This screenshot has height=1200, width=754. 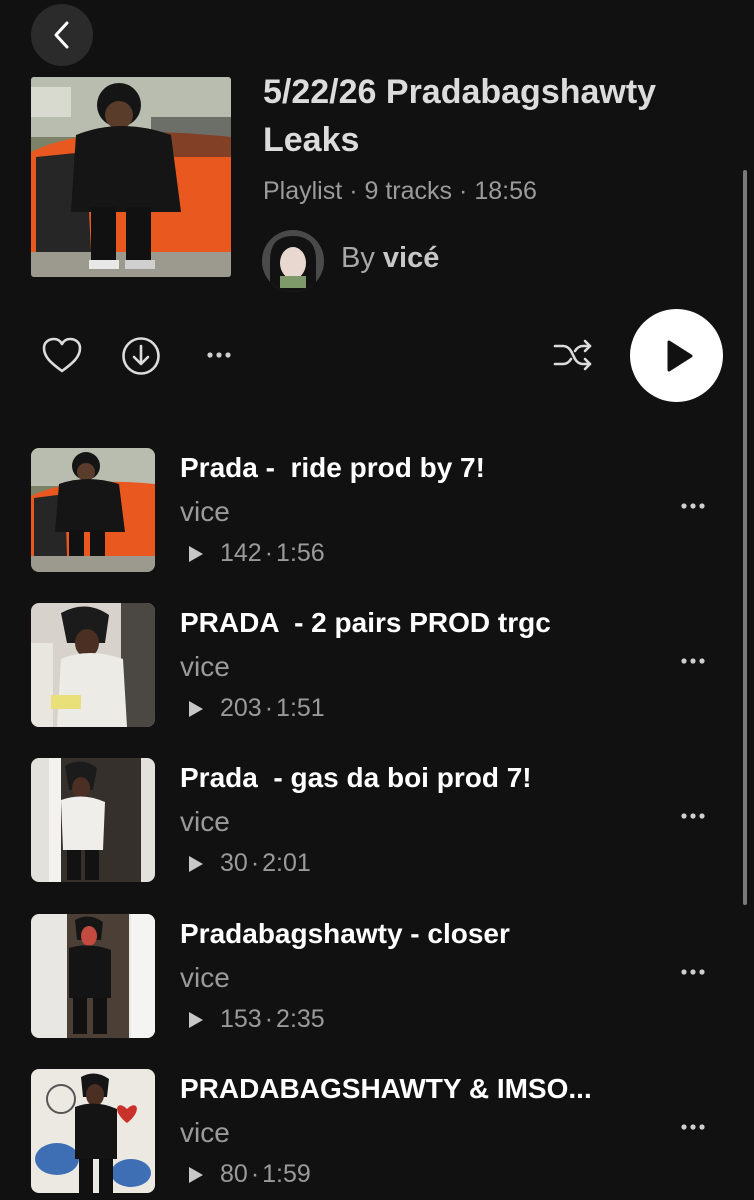 I want to click on track-row: Pradabagshawty - closer vice 153 · 2:35, so click(x=377, y=976).